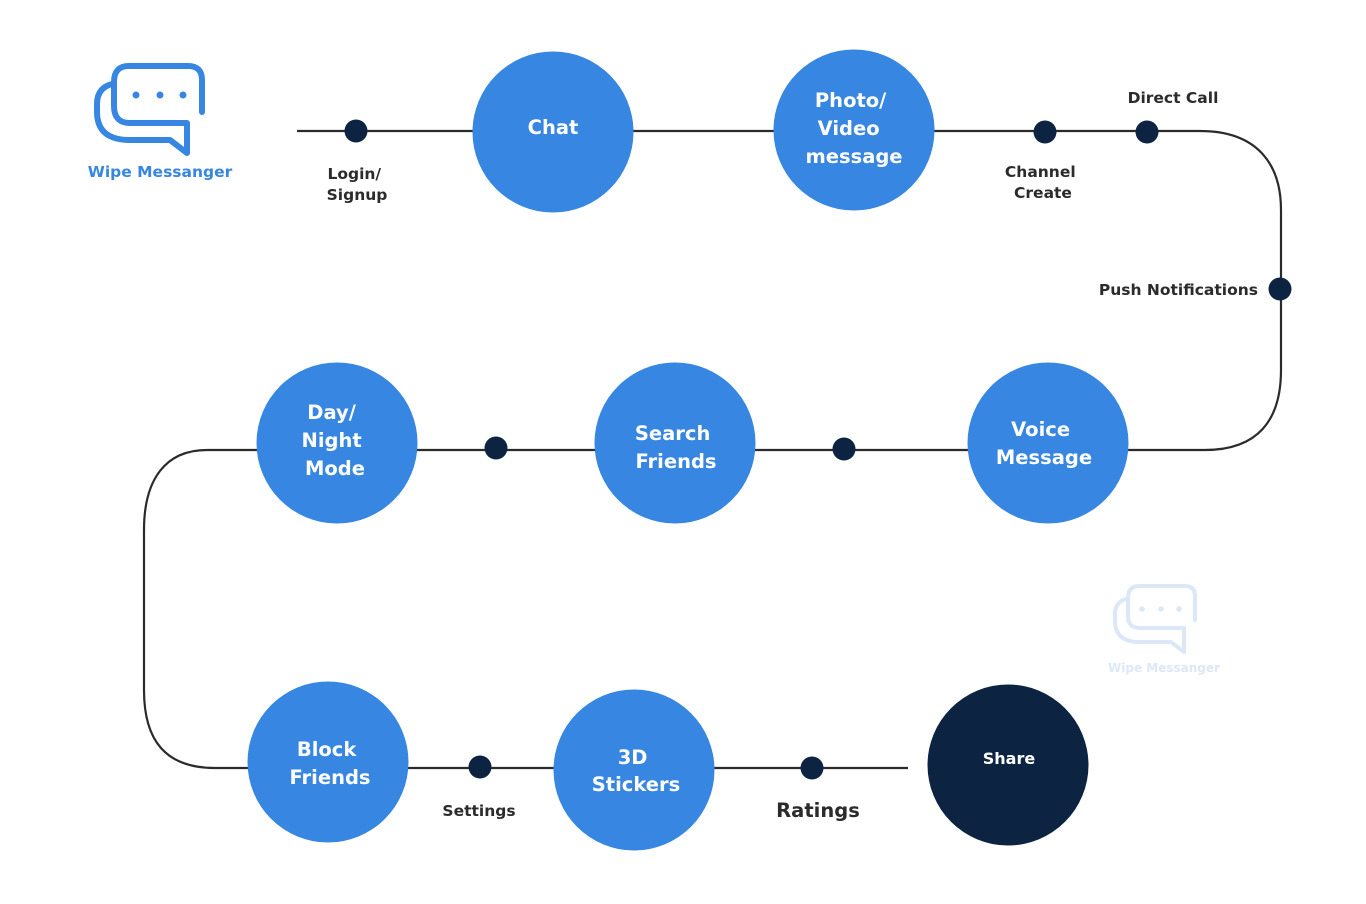 The width and height of the screenshot is (1366, 904). I want to click on node-photo-video-message: Photo/ Video message, so click(854, 130).